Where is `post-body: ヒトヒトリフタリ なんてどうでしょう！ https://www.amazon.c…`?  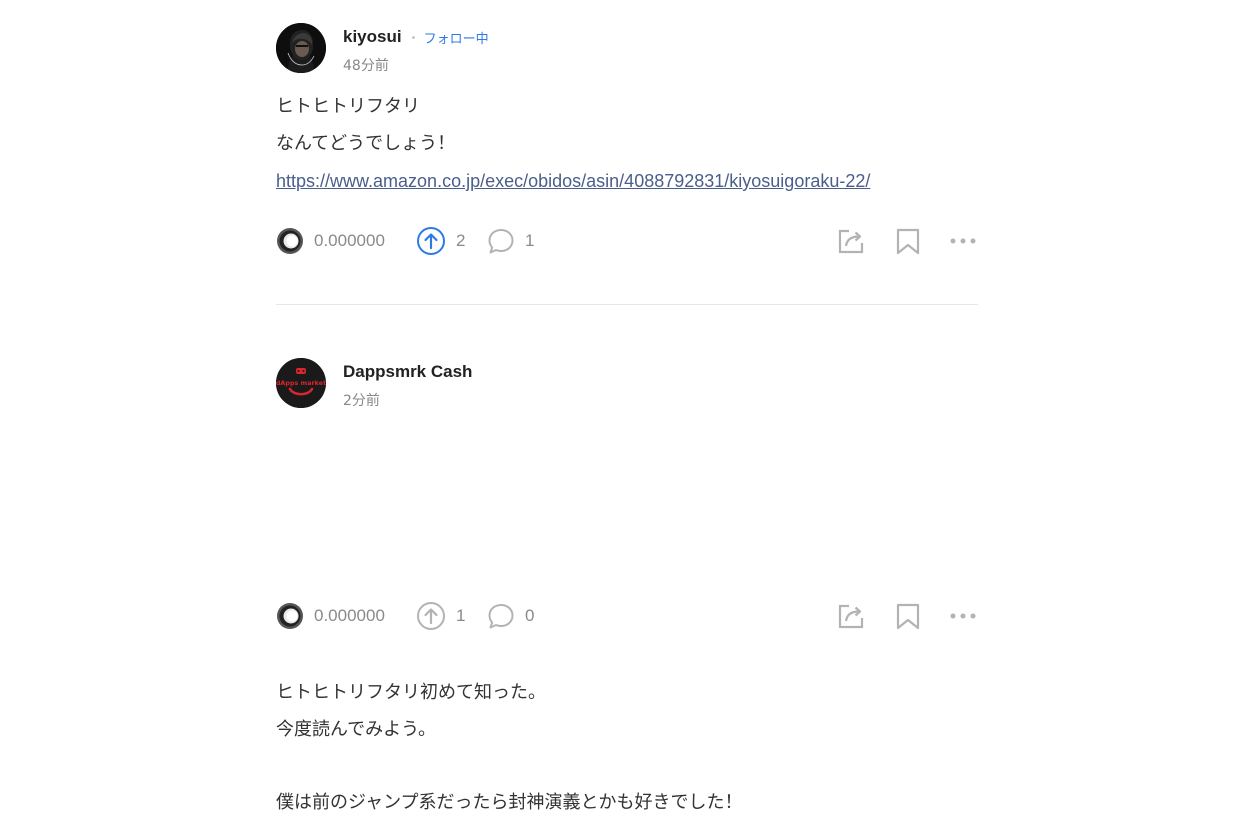 post-body: ヒトヒトリフタリ なんてどうでしょう！ https://www.amazon.c… is located at coordinates (627, 148).